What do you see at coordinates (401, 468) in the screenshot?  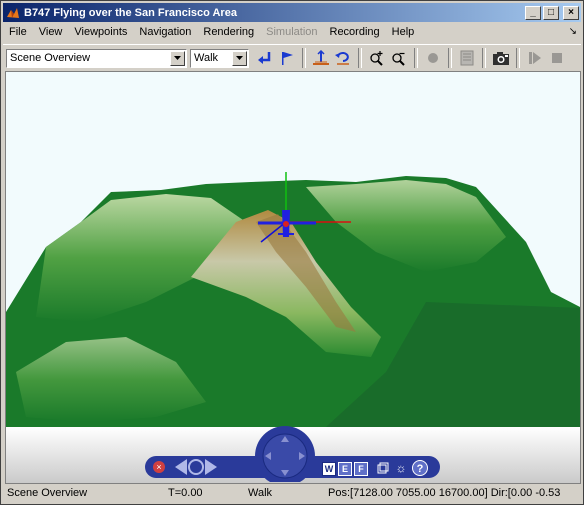 I see `headlight-icon: ☼` at bounding box center [401, 468].